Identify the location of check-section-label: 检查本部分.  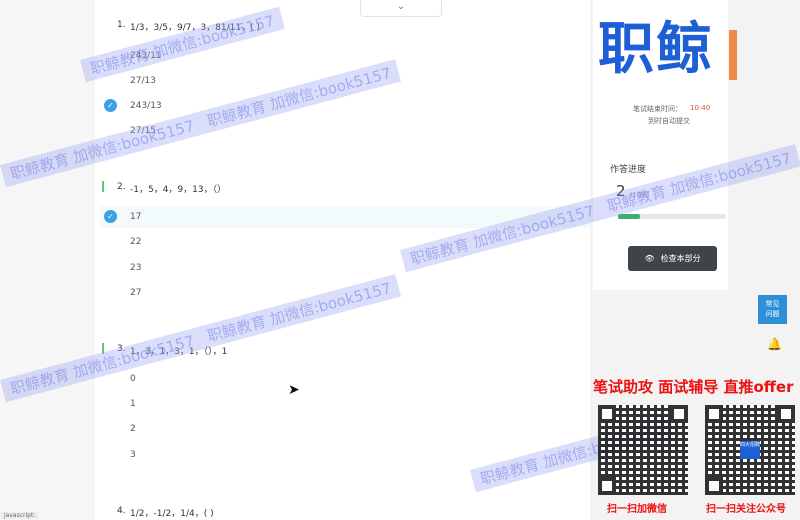
(680, 258).